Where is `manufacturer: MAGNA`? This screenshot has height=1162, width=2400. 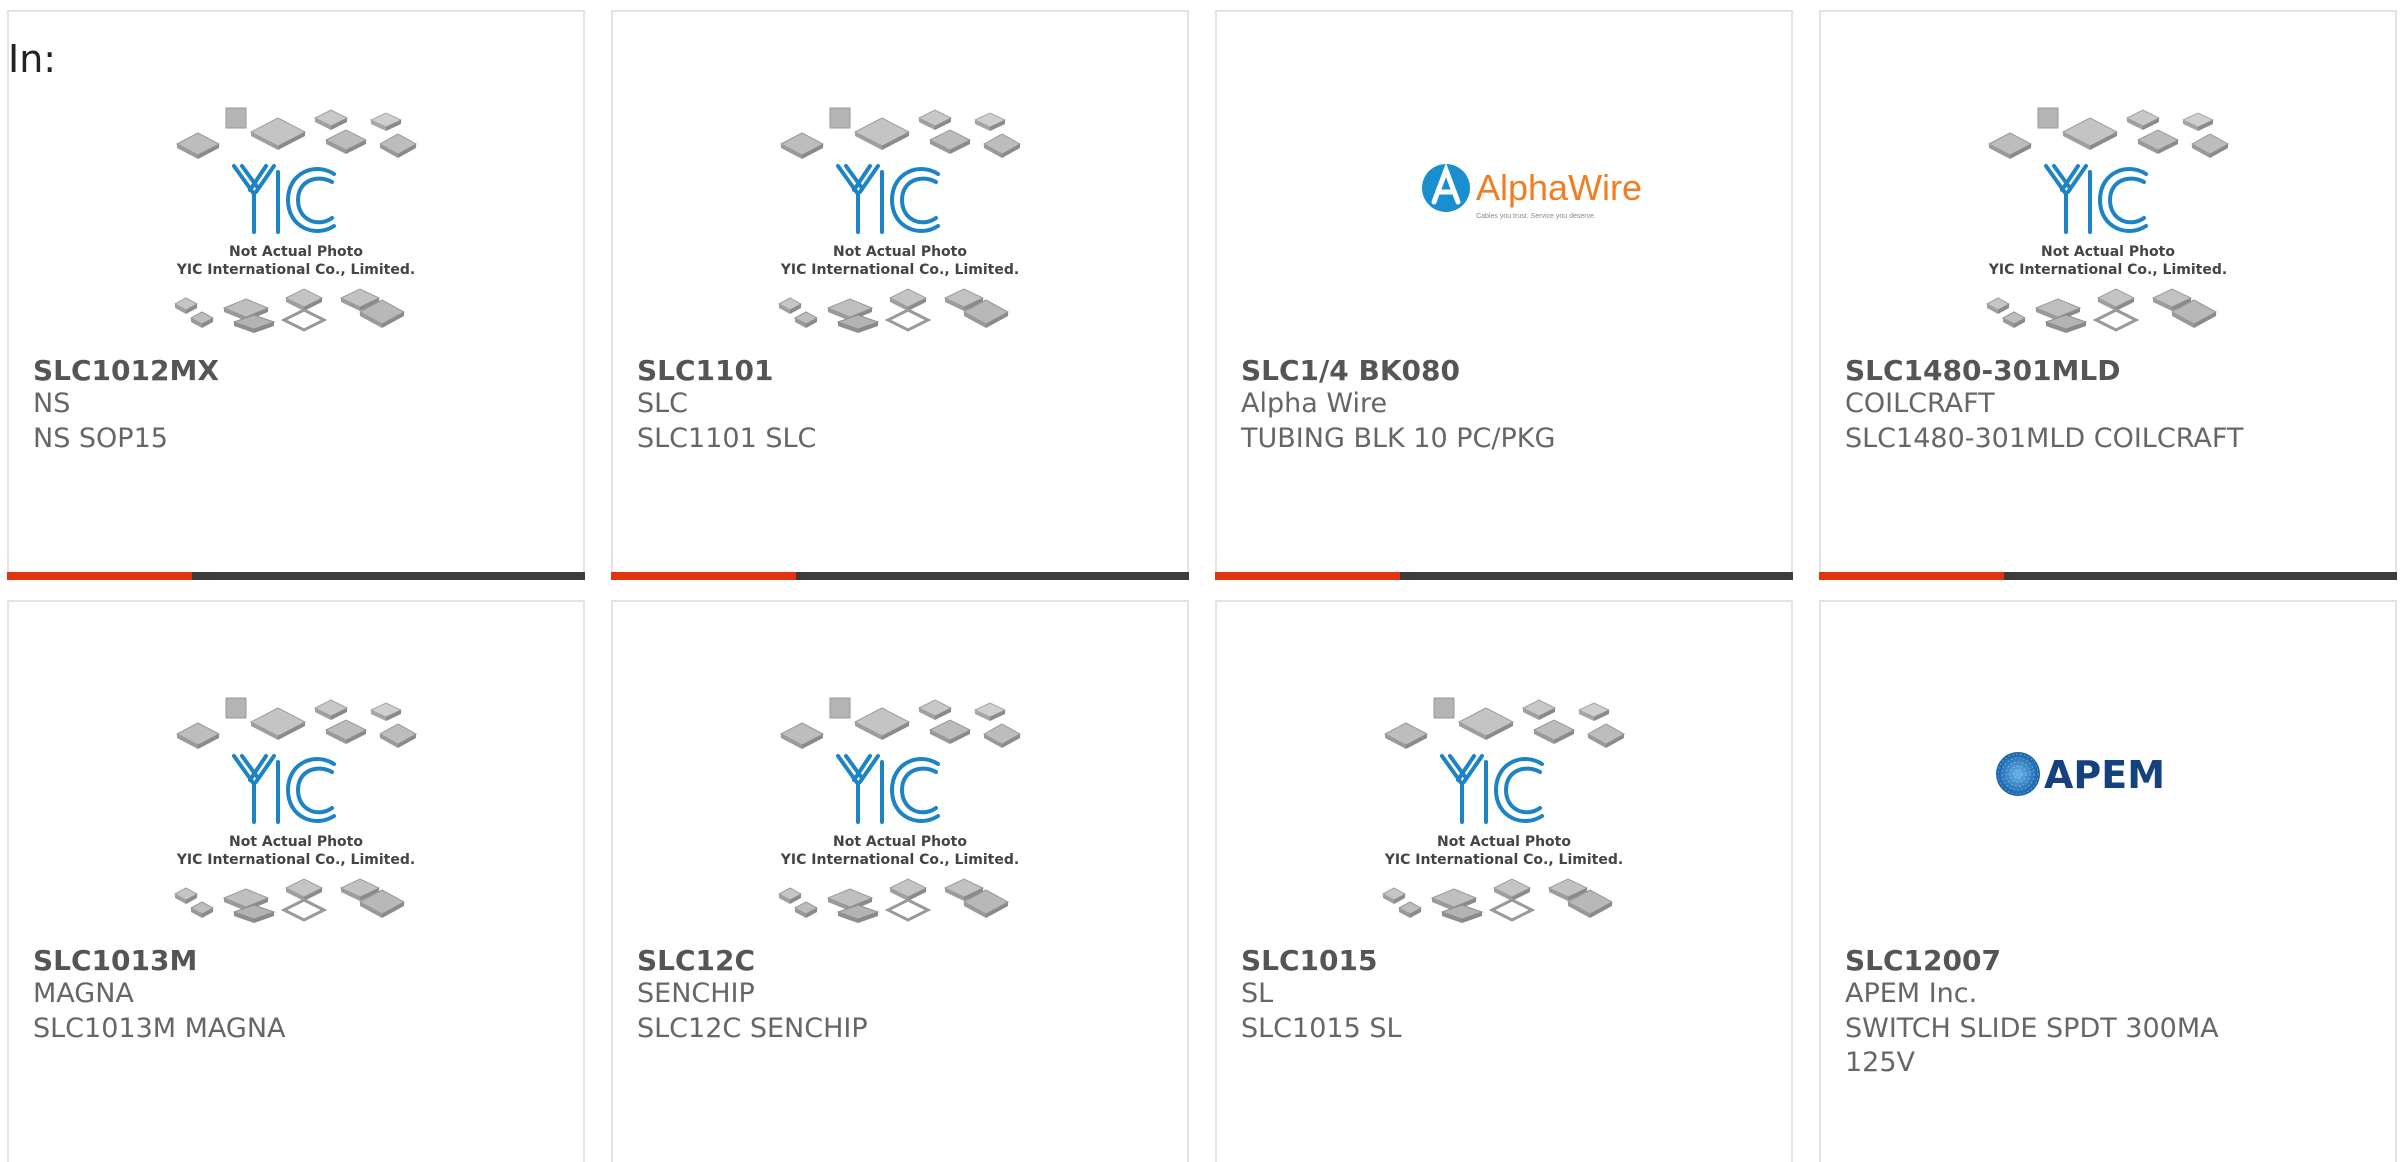 manufacturer: MAGNA is located at coordinates (83, 993).